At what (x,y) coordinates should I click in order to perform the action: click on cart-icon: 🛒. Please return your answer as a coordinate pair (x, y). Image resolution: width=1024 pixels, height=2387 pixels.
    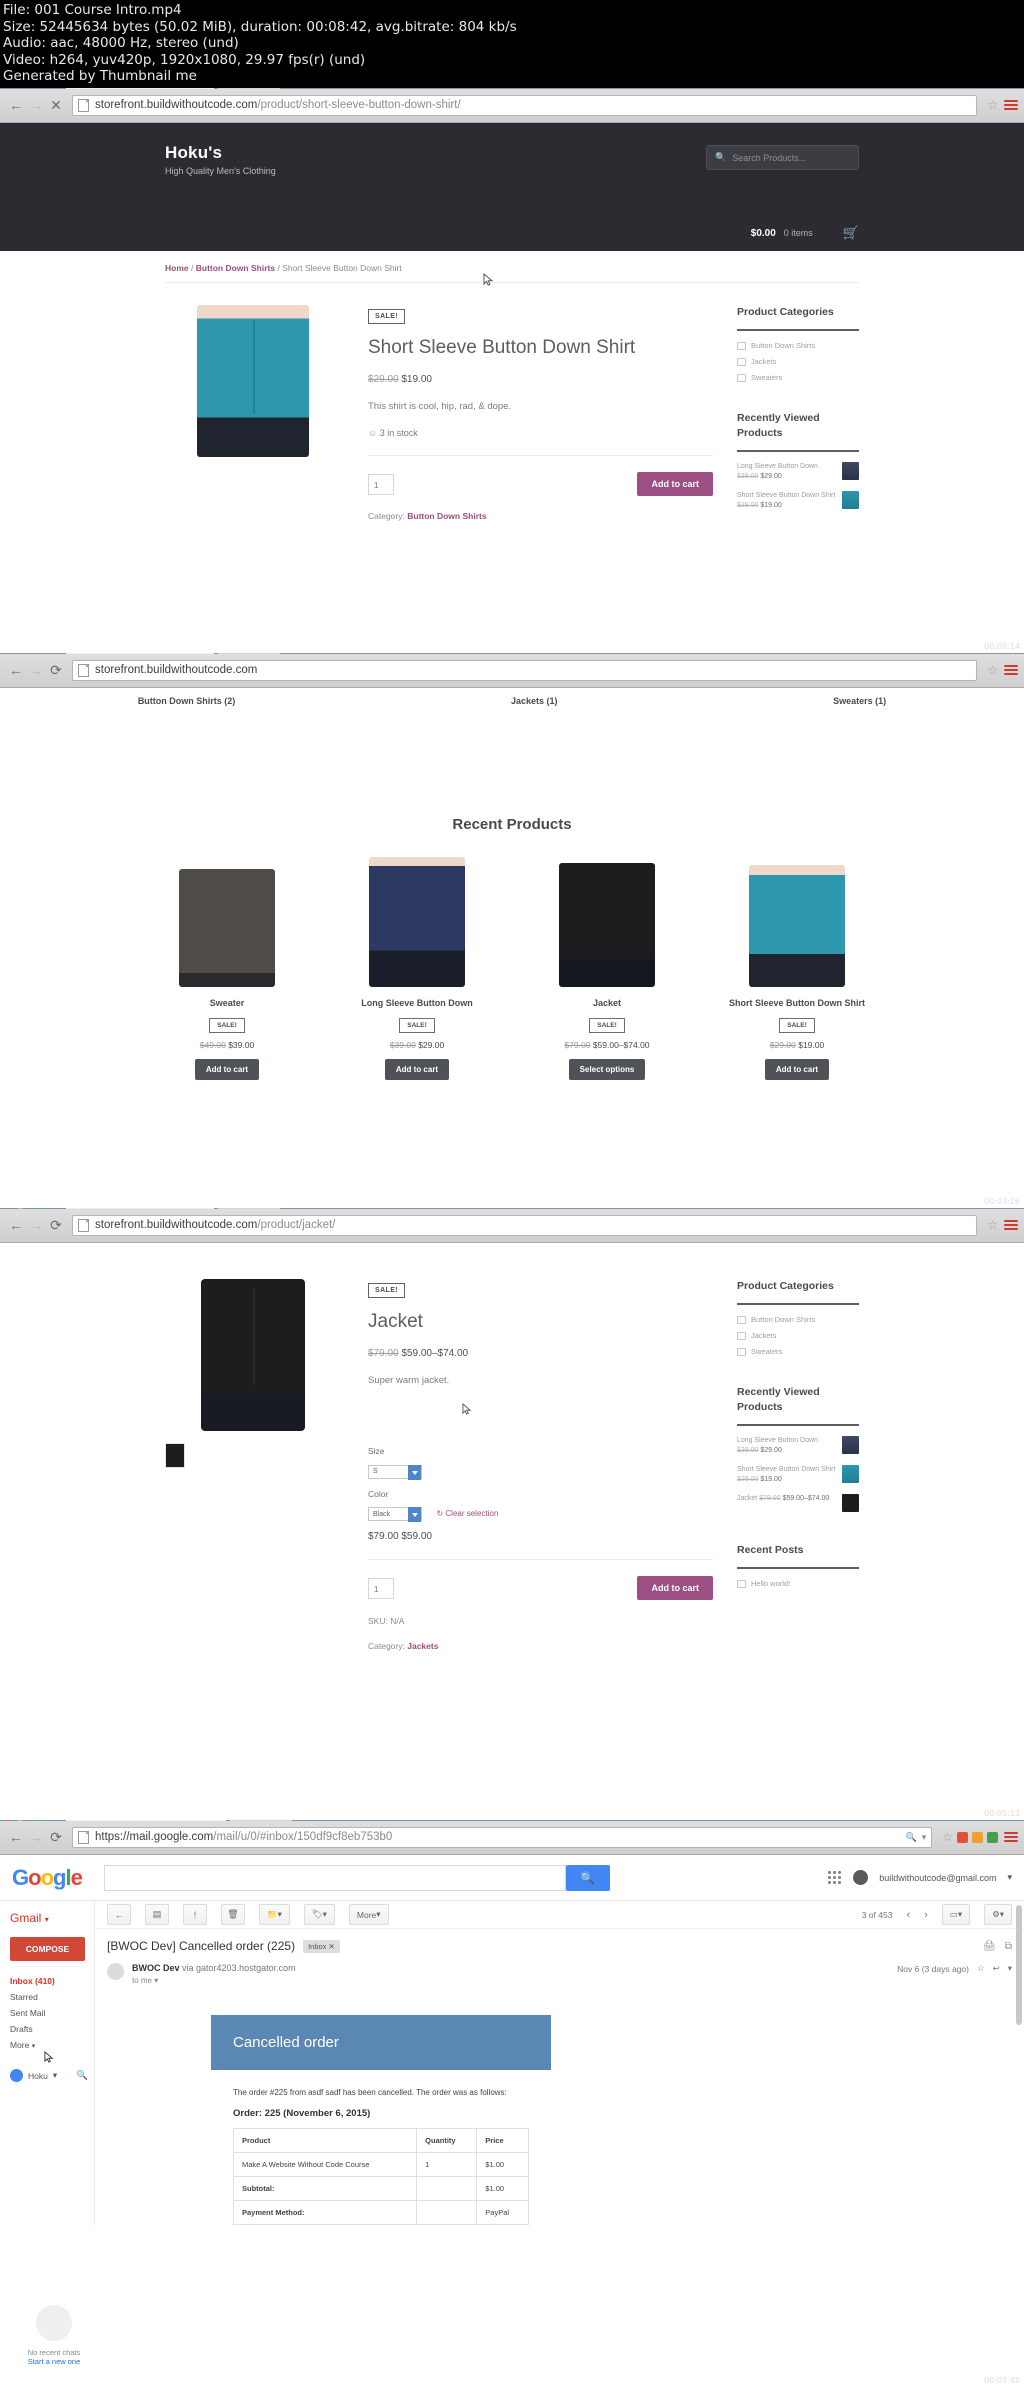
    Looking at the image, I should click on (851, 233).